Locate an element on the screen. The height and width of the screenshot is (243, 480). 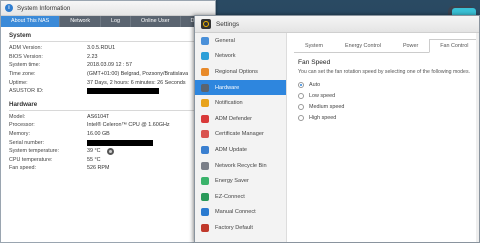
row-label: ADM Version: is located at coordinates (25, 48).